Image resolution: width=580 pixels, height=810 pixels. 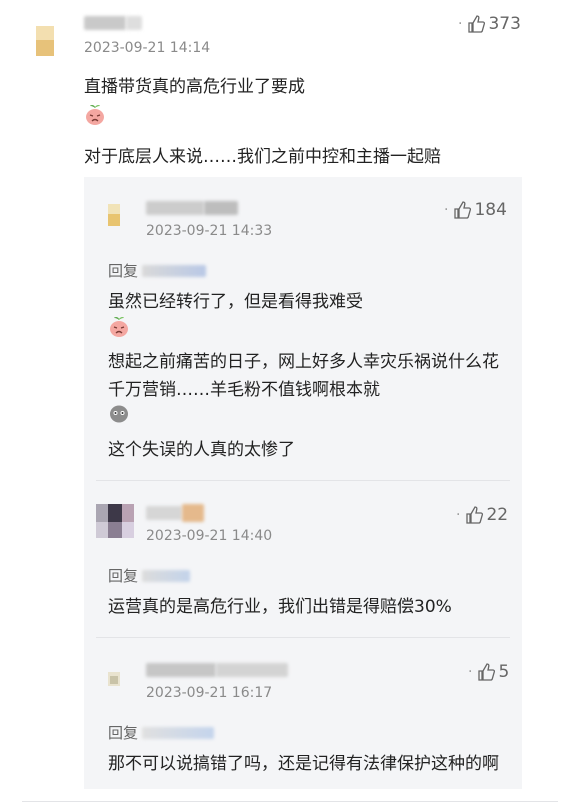 I want to click on comment-date: 2023-09-21 16:17, so click(x=209, y=693).